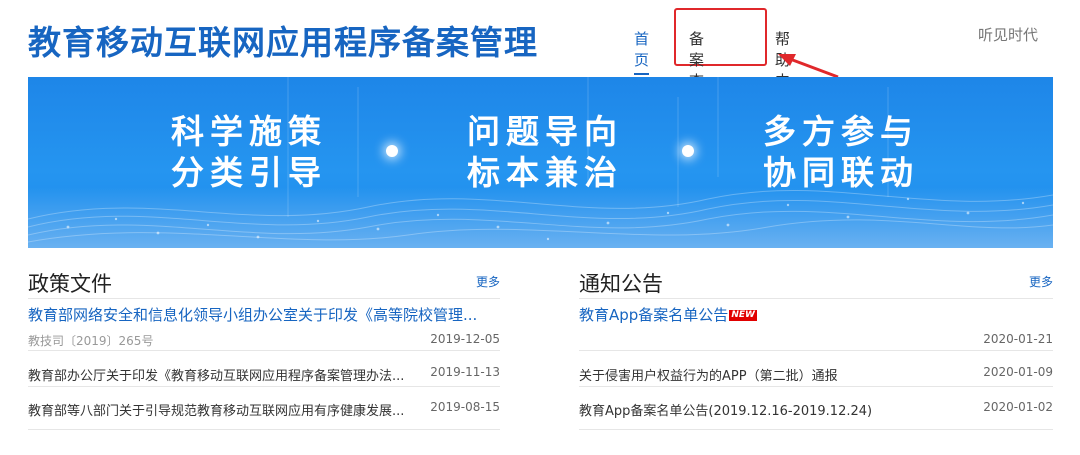 This screenshot has height=455, width=1080. Describe the element at coordinates (653, 315) in the screenshot. I see `list-item-title: 教育App备案名单公告` at that location.